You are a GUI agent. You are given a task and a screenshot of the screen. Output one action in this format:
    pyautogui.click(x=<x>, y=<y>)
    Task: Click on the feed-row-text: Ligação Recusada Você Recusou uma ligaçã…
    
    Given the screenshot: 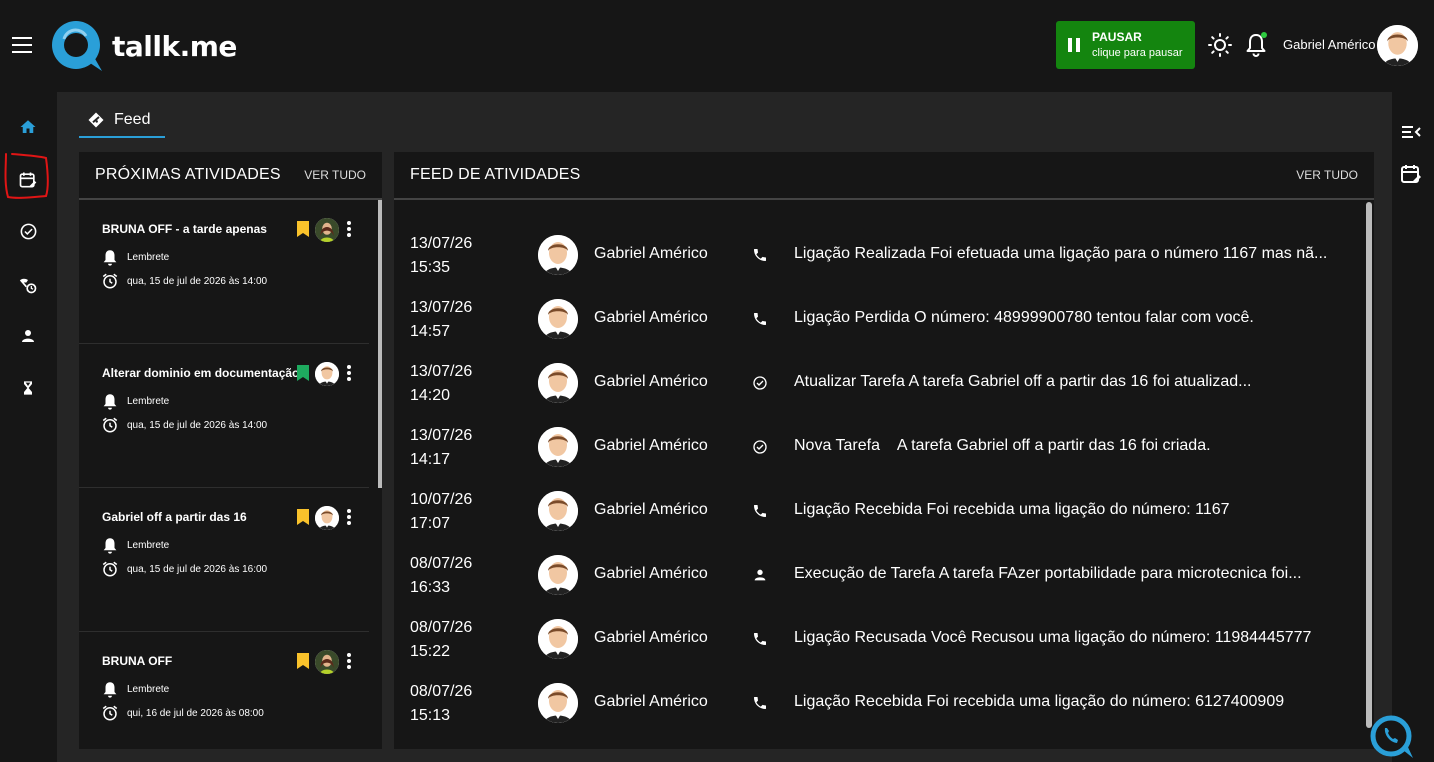 What is the action you would take?
    pyautogui.click(x=1053, y=637)
    